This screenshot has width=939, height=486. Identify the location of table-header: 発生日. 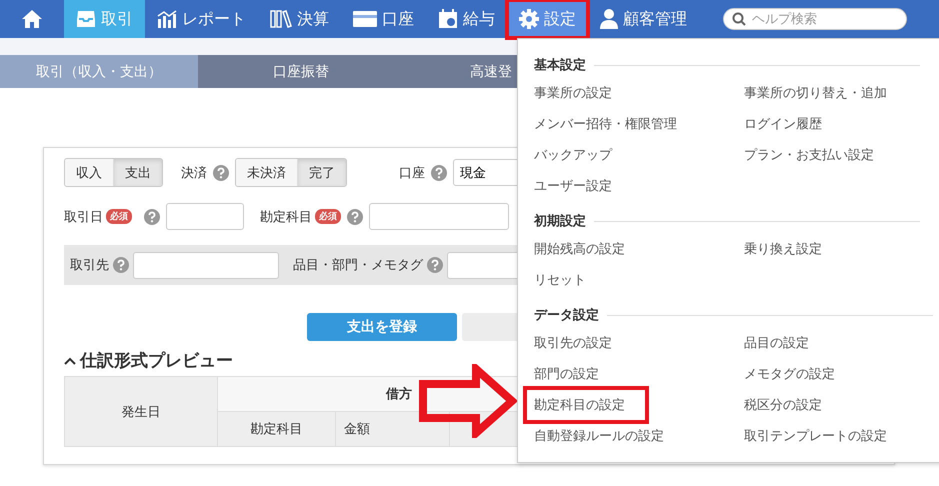
(141, 411).